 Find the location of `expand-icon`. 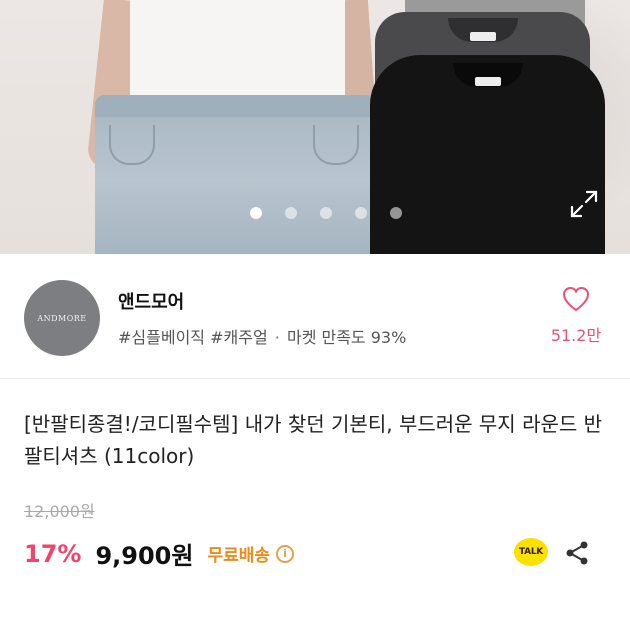

expand-icon is located at coordinates (584, 204).